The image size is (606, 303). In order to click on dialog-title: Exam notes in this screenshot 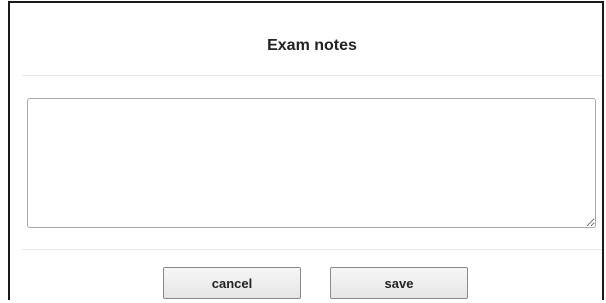, I will do `click(312, 45)`.